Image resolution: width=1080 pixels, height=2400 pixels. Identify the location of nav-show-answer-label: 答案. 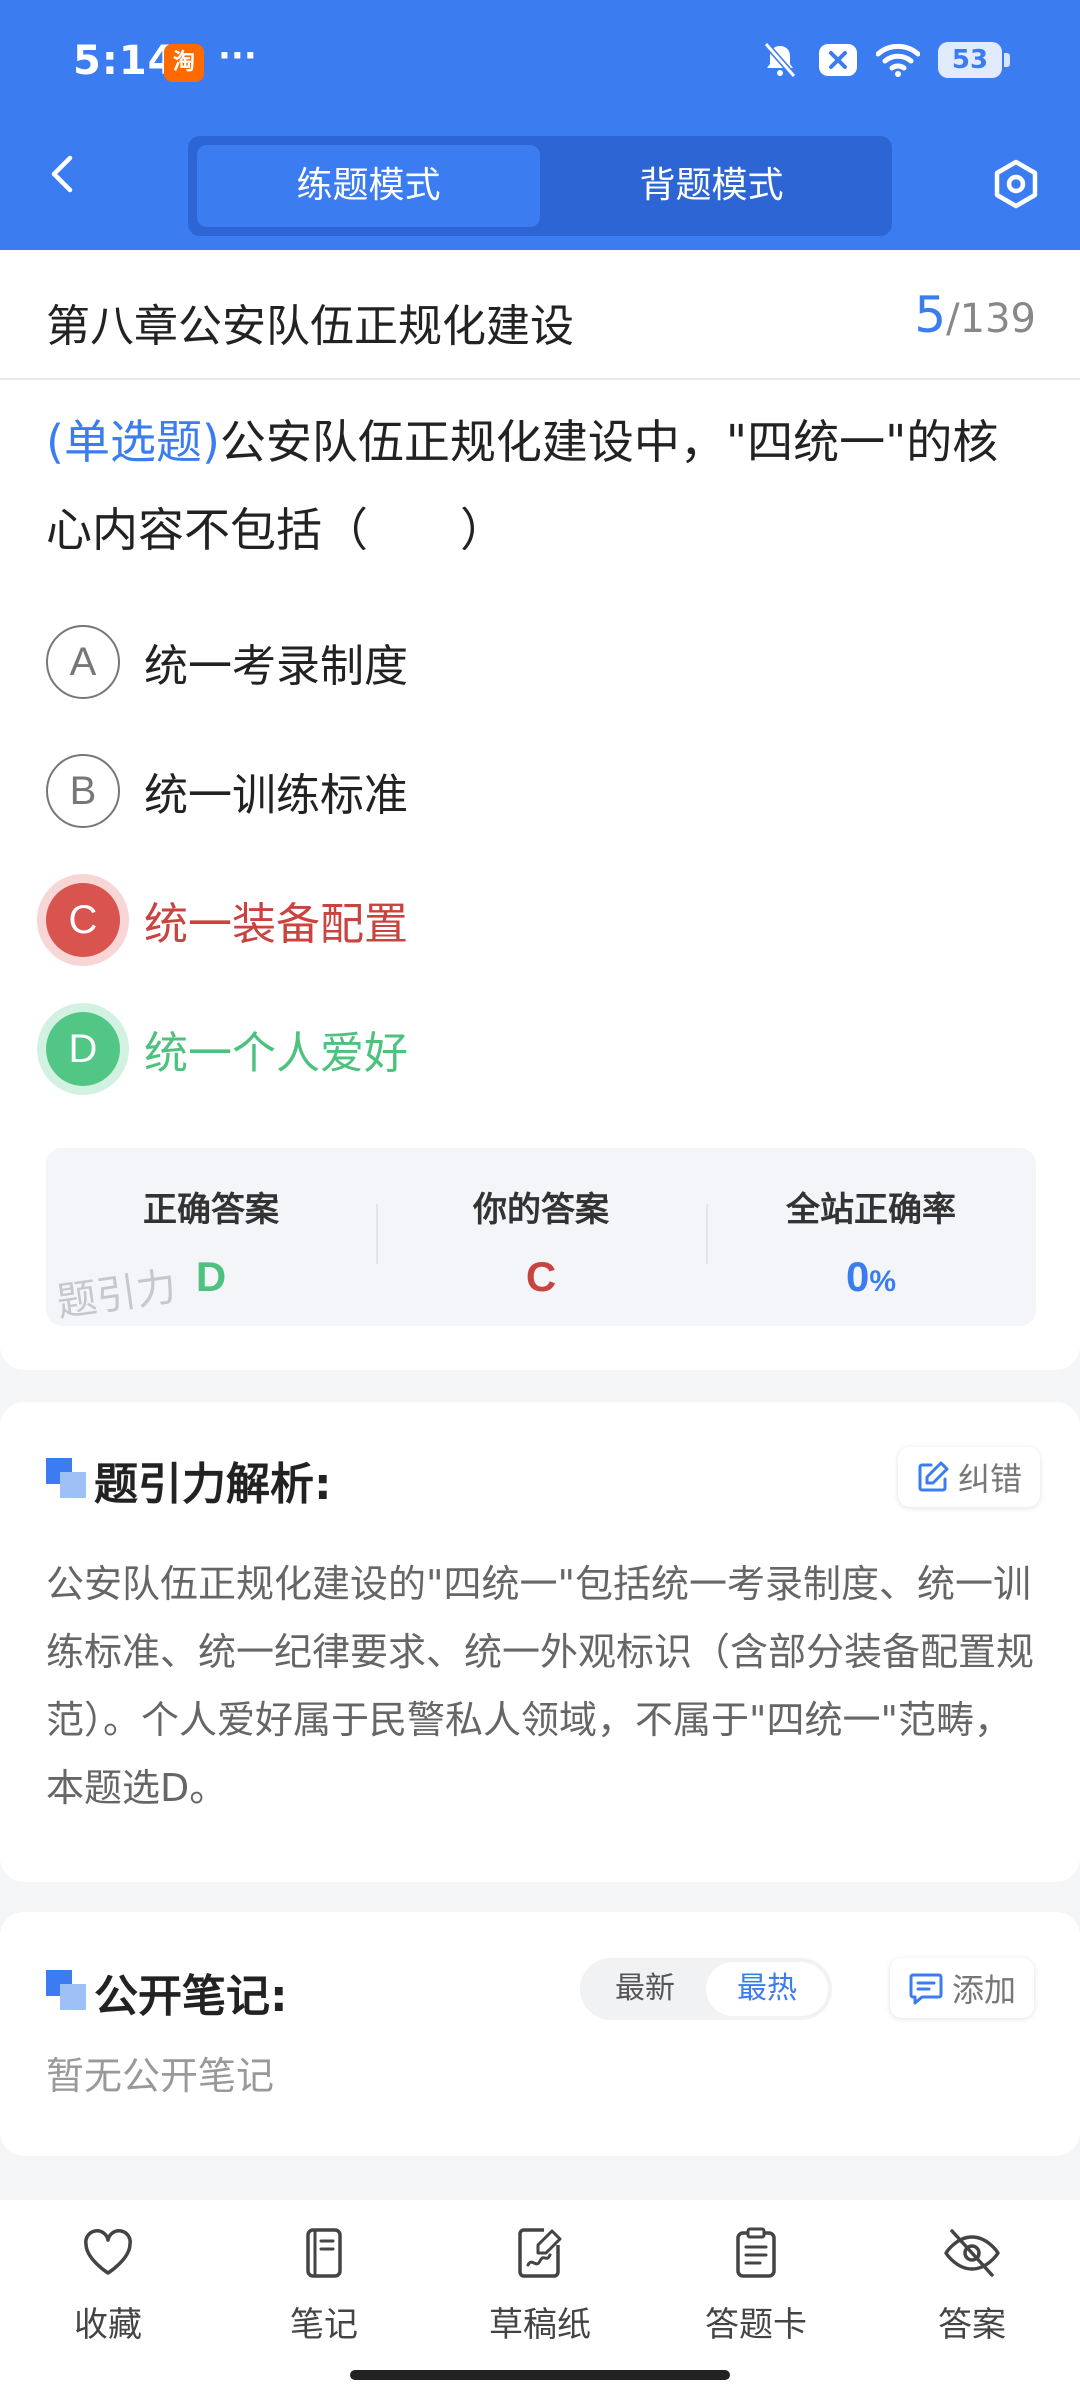
(972, 2325).